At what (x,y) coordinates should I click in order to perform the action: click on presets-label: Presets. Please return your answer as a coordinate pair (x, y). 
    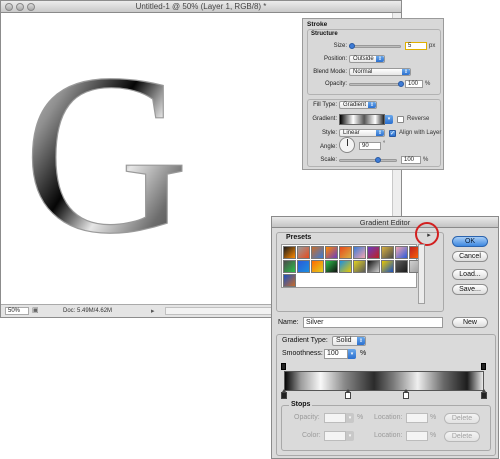
    Looking at the image, I should click on (299, 237).